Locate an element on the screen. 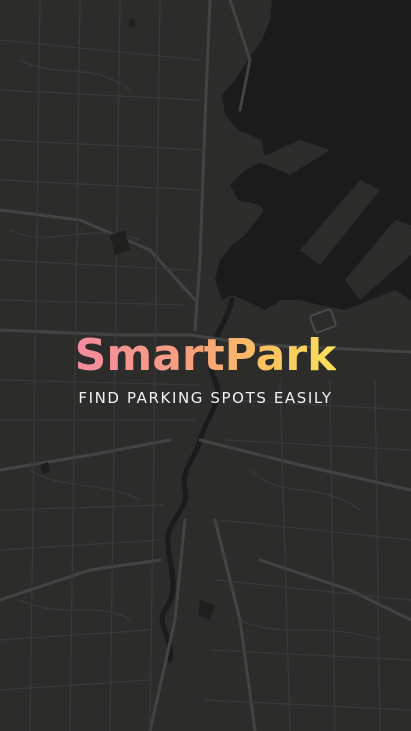 The height and width of the screenshot is (731, 411). app-logo-title: SmartPark is located at coordinates (206, 356).